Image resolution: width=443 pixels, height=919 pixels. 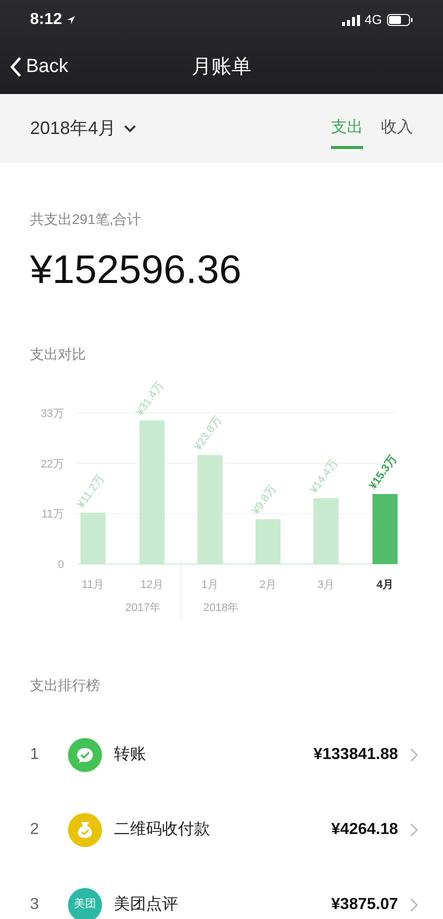 I want to click on category-name: 二维码收付款, so click(x=162, y=830).